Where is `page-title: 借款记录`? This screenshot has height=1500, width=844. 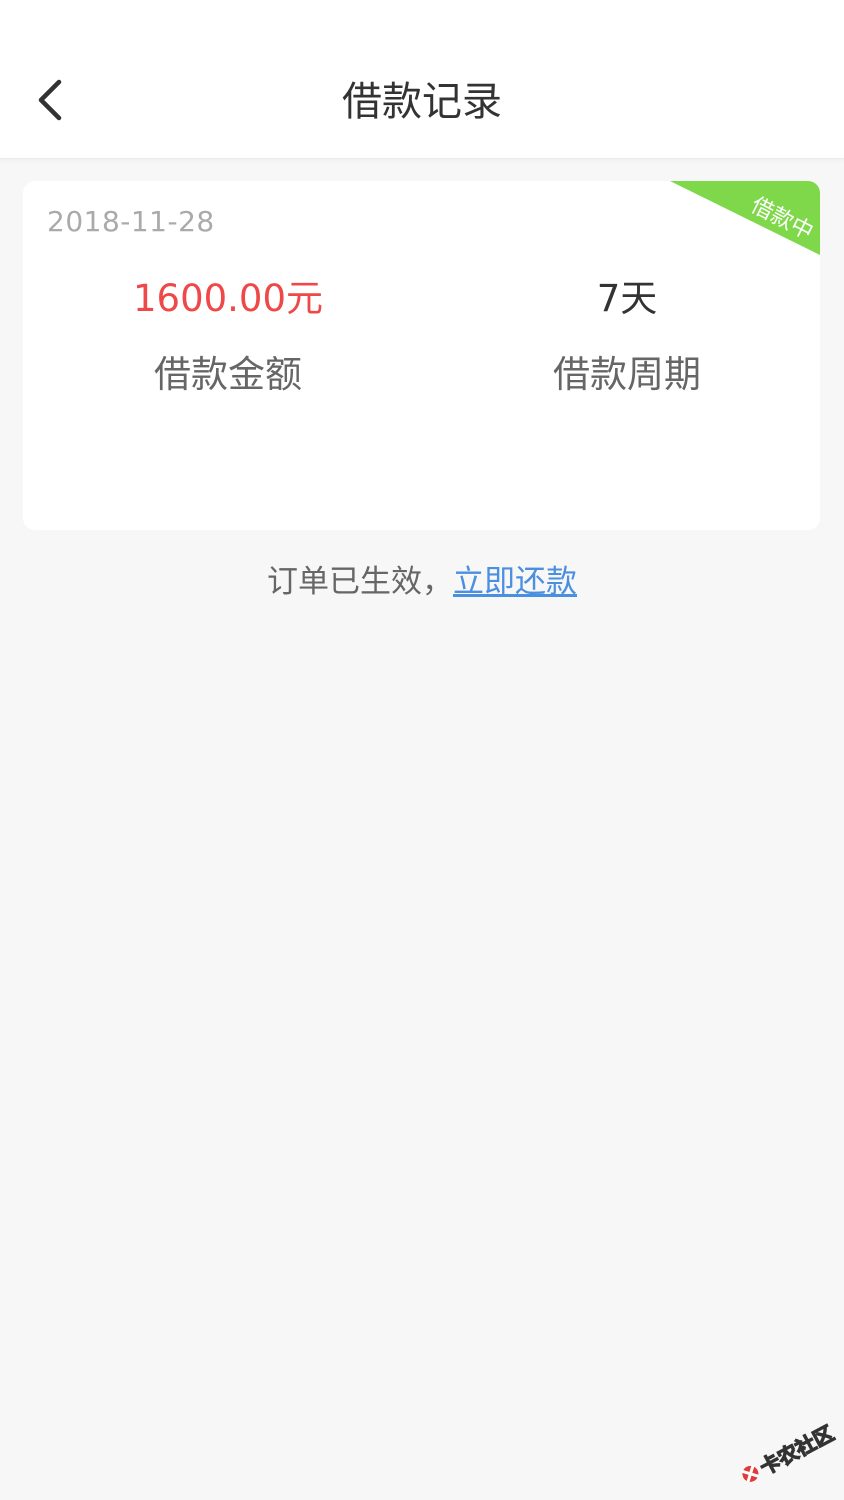
page-title: 借款记录 is located at coordinates (422, 102).